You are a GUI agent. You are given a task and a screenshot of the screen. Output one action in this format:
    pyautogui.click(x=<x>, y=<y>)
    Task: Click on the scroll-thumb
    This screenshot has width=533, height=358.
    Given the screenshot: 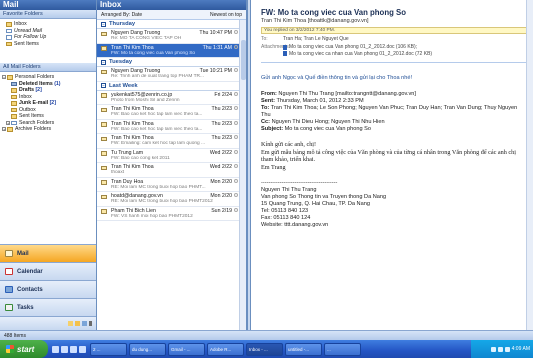 What is the action you would take?
    pyautogui.click(x=243, y=60)
    